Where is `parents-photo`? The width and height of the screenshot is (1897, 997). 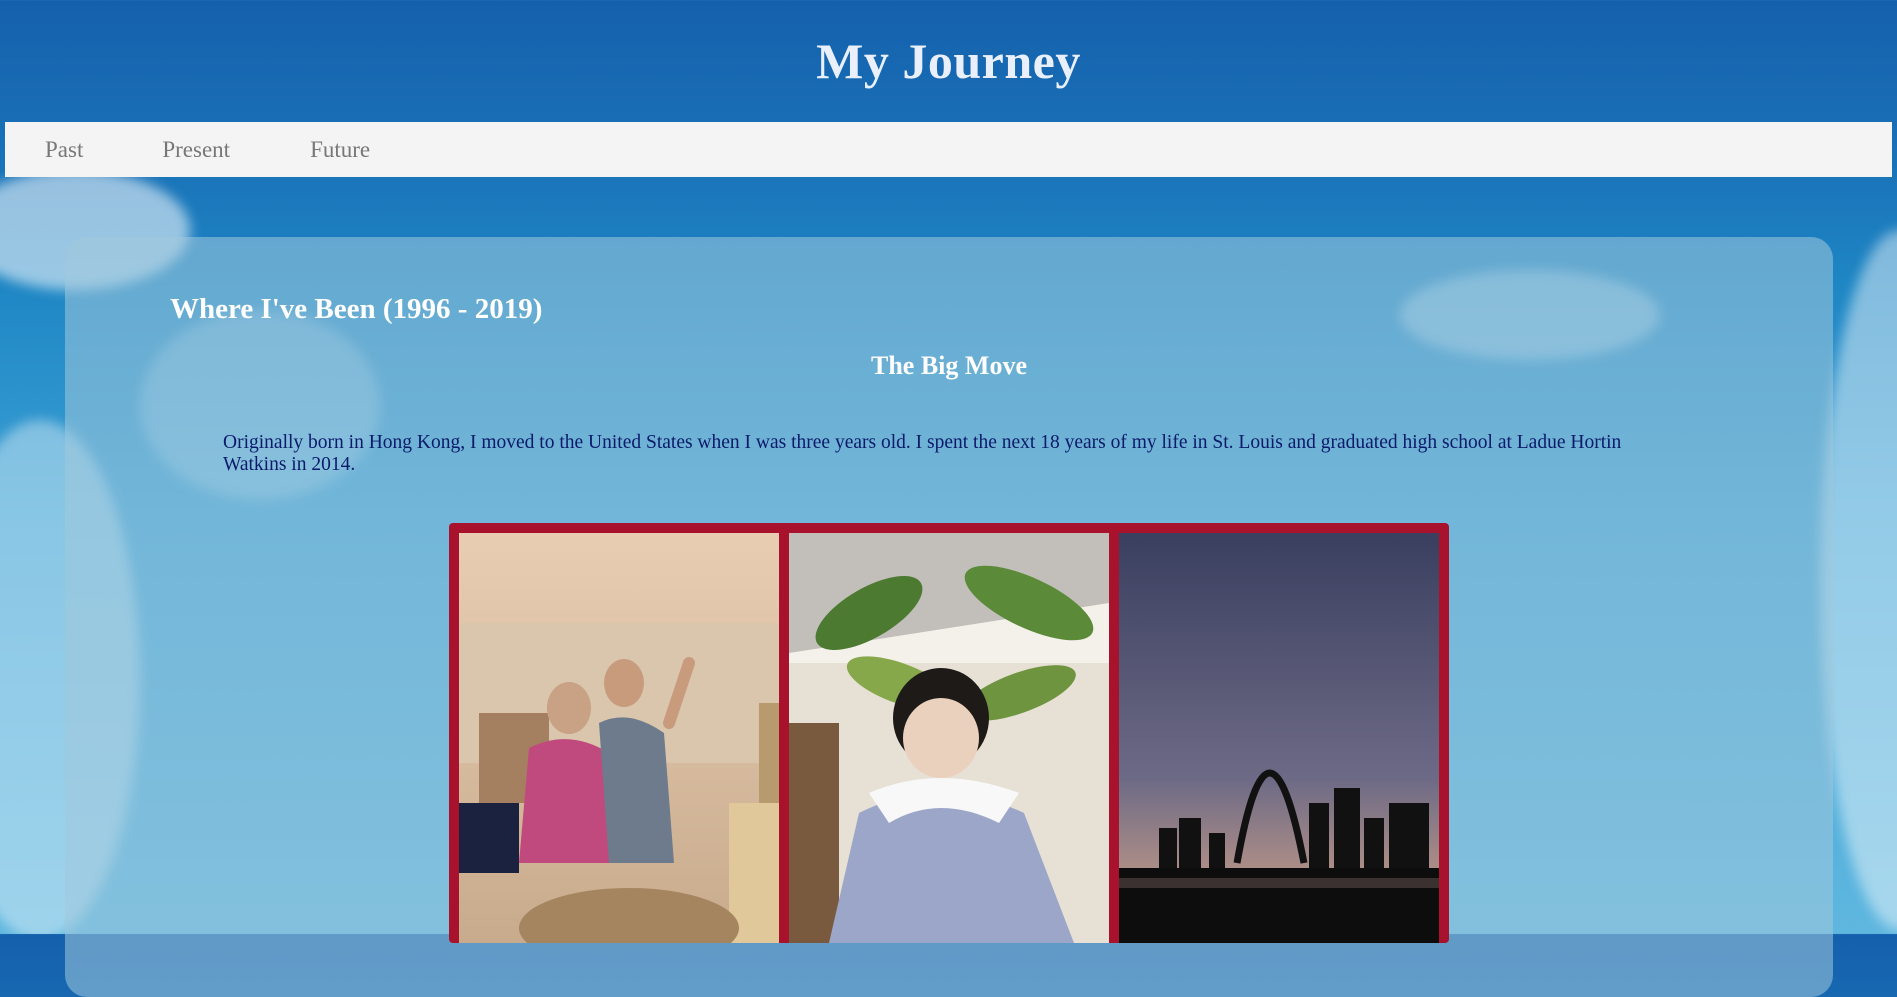 parents-photo is located at coordinates (619, 738).